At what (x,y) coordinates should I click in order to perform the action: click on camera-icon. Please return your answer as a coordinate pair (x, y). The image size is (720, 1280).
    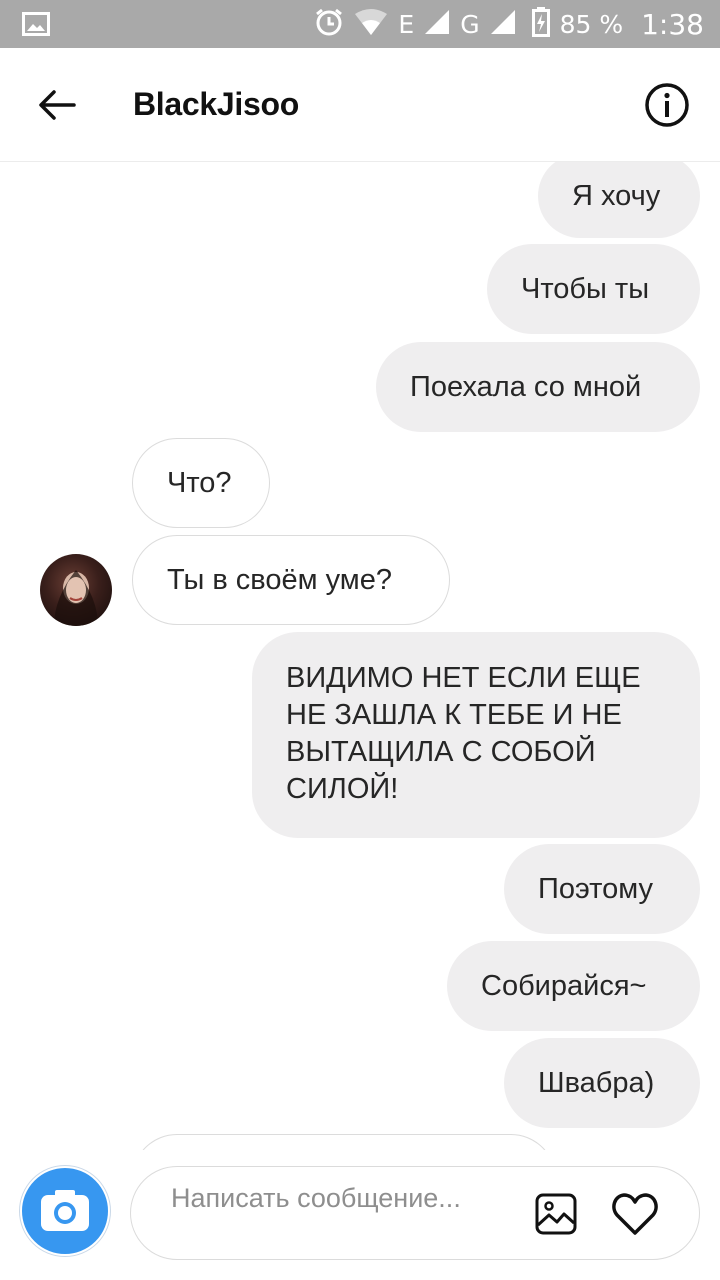
    Looking at the image, I should click on (65, 1210).